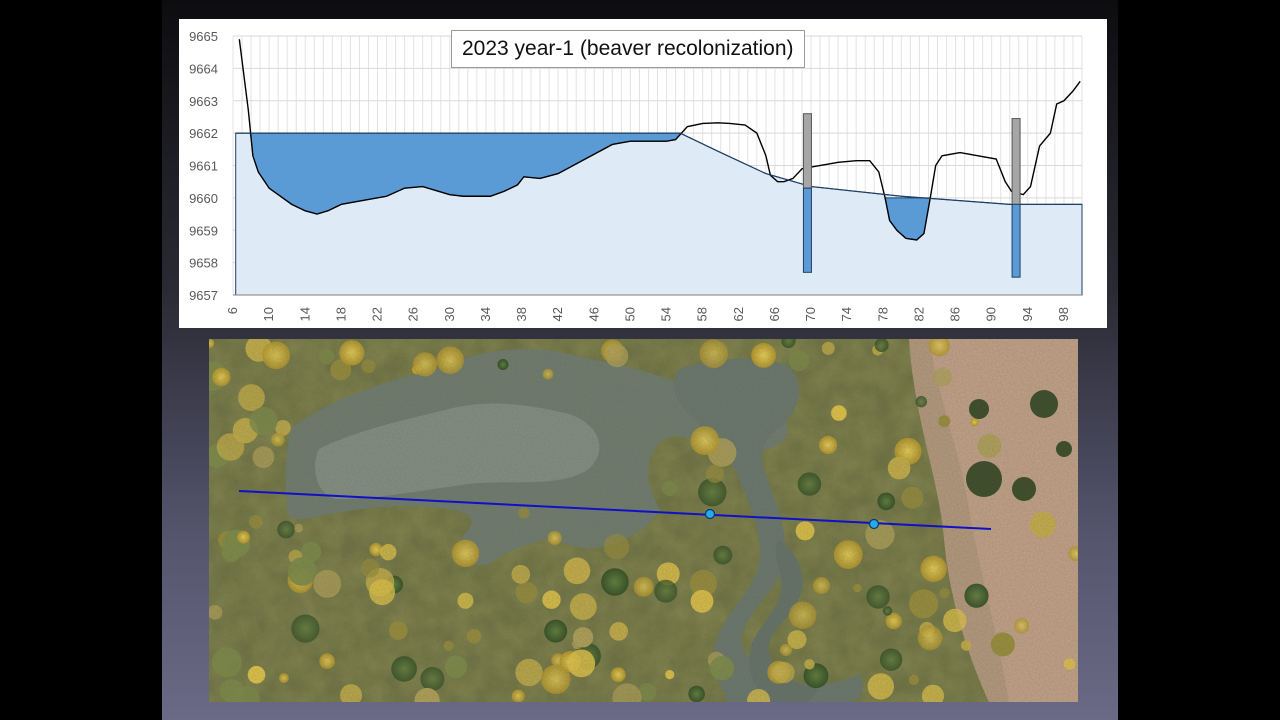  What do you see at coordinates (304, 314) in the screenshot?
I see `x-tick-label: 14` at bounding box center [304, 314].